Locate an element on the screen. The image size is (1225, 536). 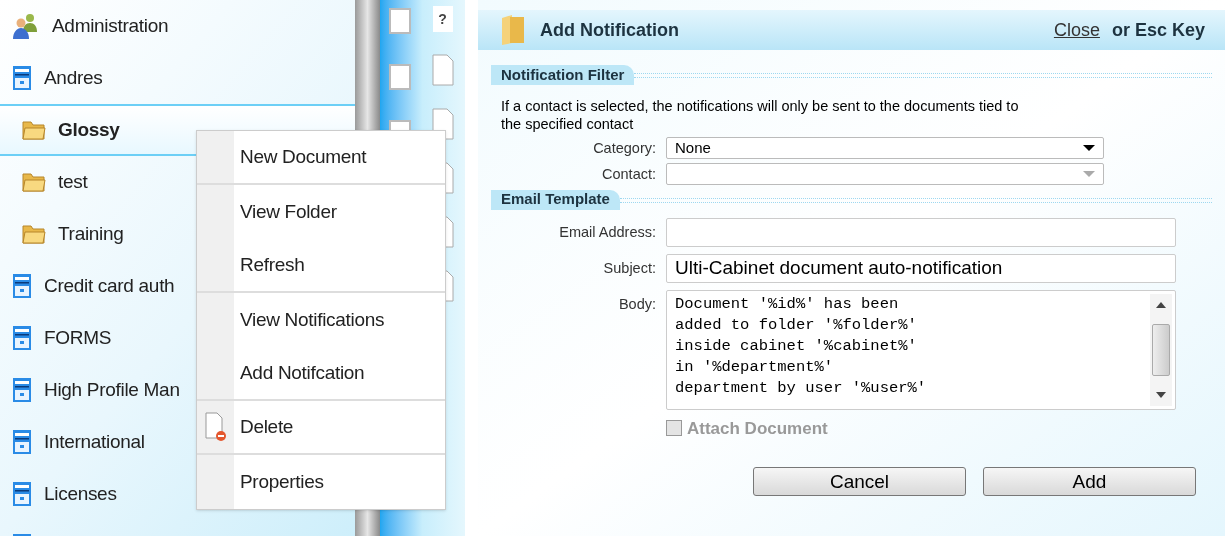
field-label: Subject: is located at coordinates (629, 268).